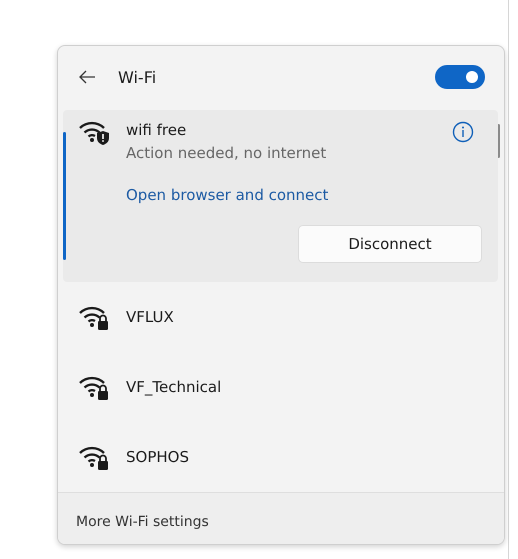  I want to click on network-name: wifi free, so click(157, 130).